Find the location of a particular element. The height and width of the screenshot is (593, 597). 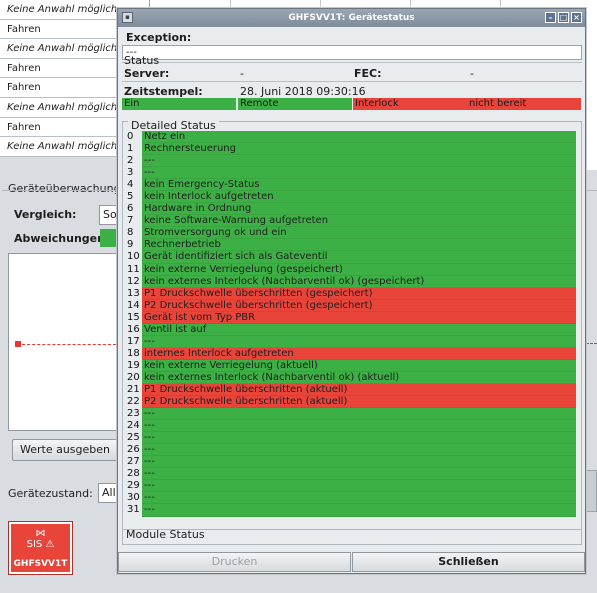

device-tile-name: GHFSVV1T is located at coordinates (40, 564).